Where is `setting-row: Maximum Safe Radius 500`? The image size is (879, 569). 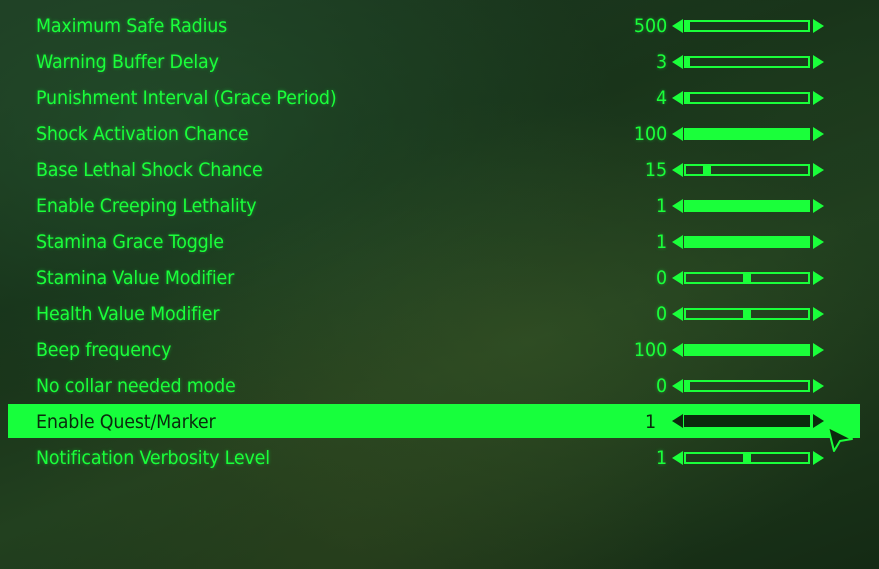 setting-row: Maximum Safe Radius 500 is located at coordinates (439, 26).